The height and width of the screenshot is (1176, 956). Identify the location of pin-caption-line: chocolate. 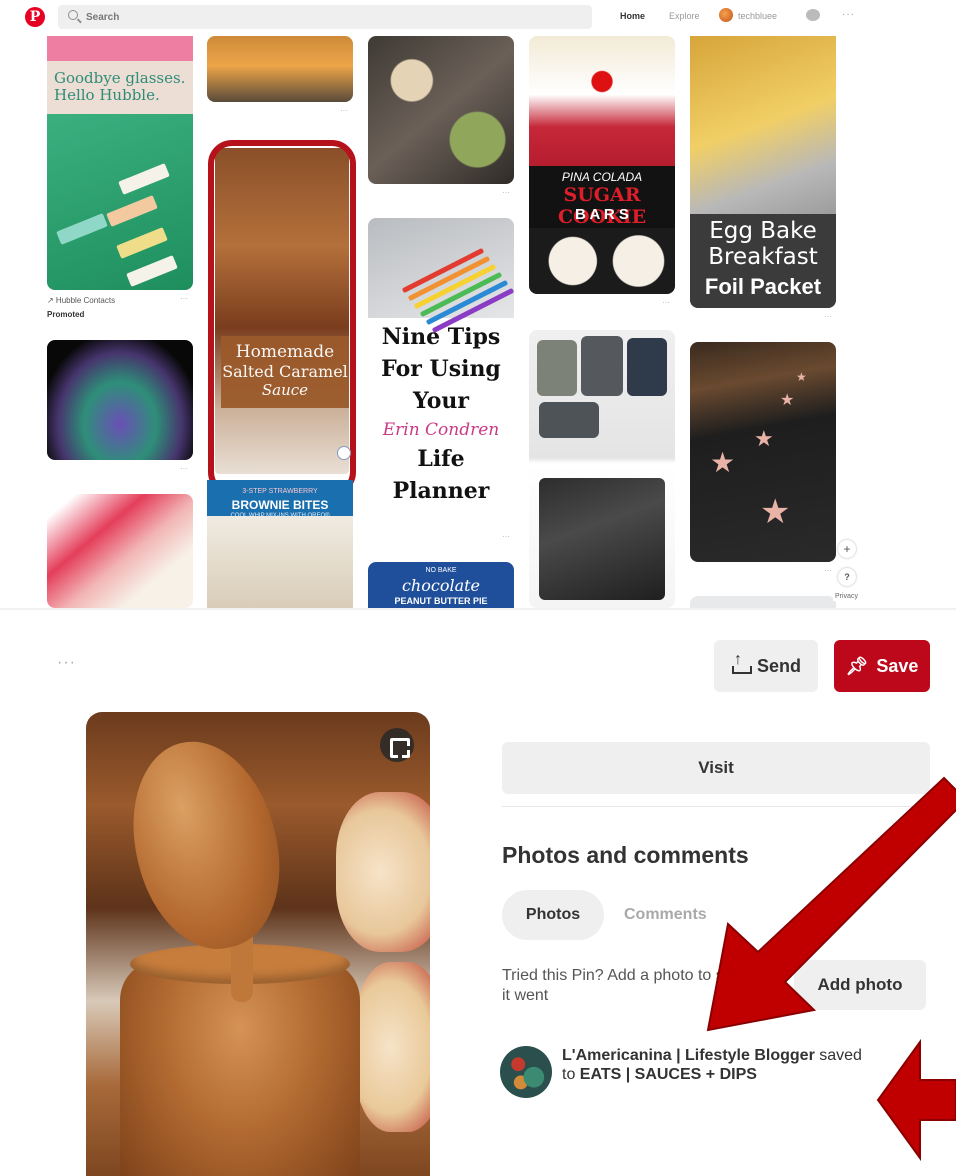
(441, 585).